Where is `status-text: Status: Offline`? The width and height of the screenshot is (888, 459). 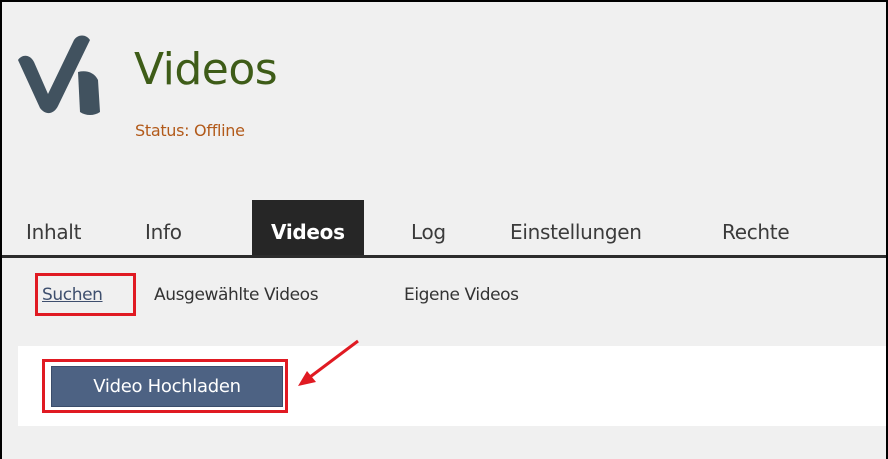 status-text: Status: Offline is located at coordinates (190, 130).